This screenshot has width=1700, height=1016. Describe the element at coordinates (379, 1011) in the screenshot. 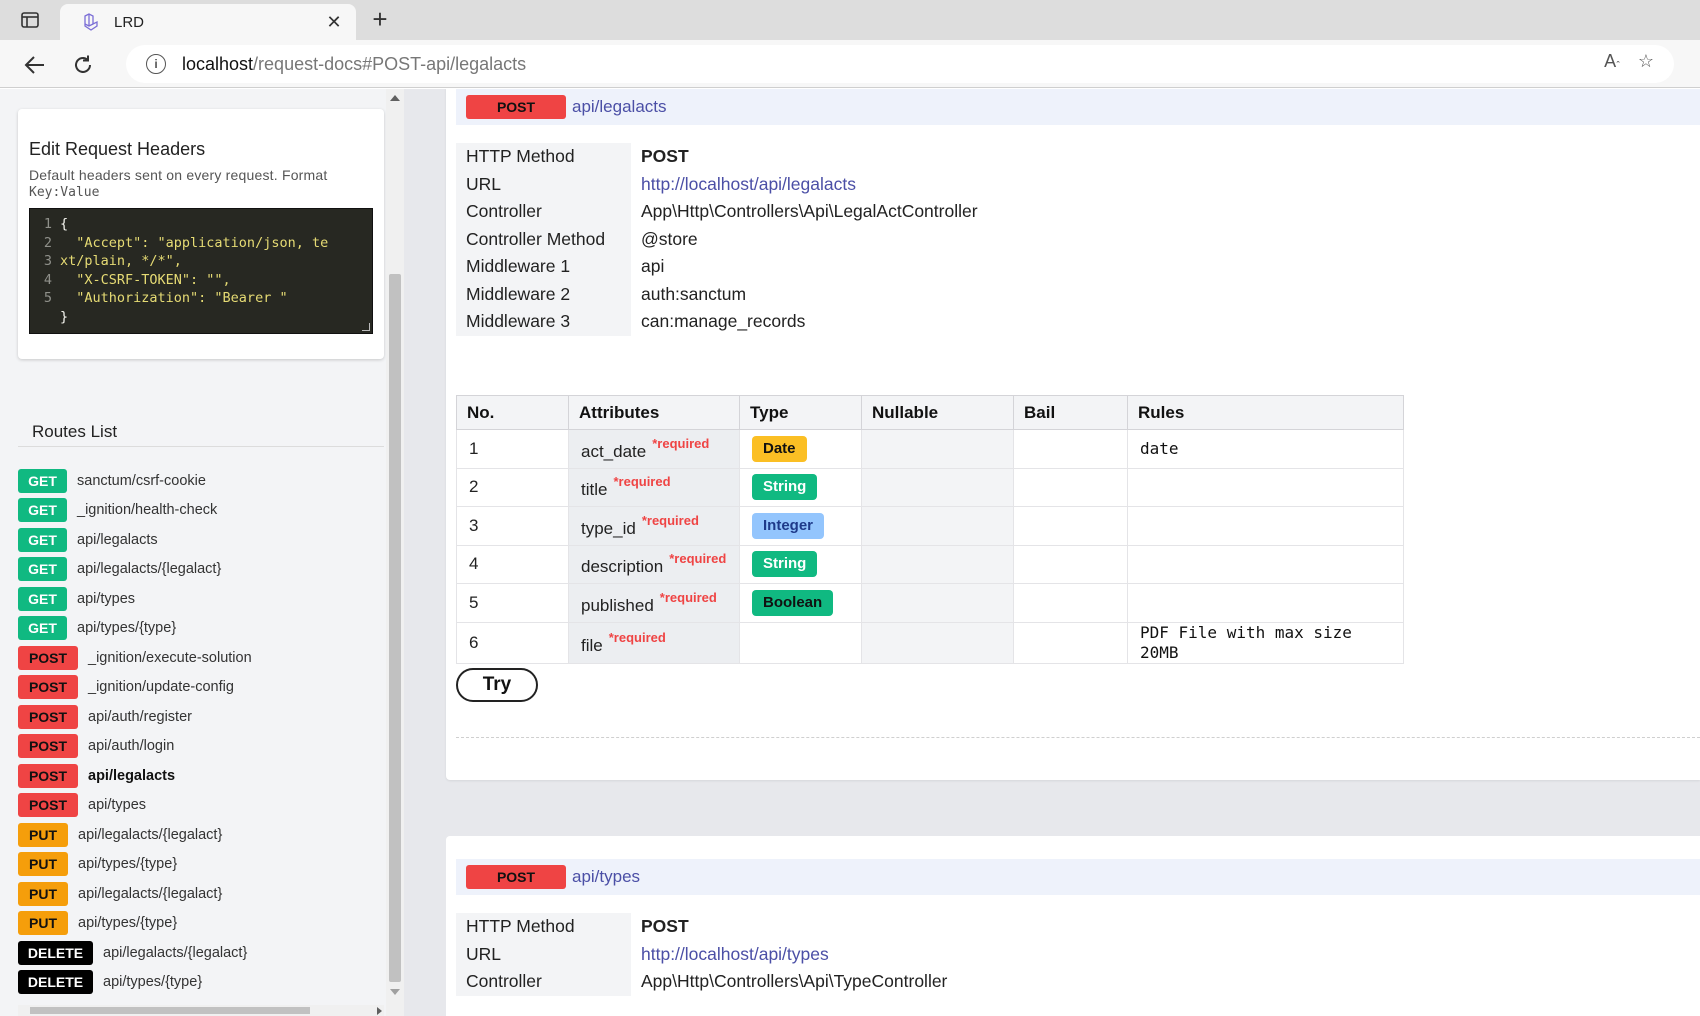

I see `scroll-right-icon` at that location.